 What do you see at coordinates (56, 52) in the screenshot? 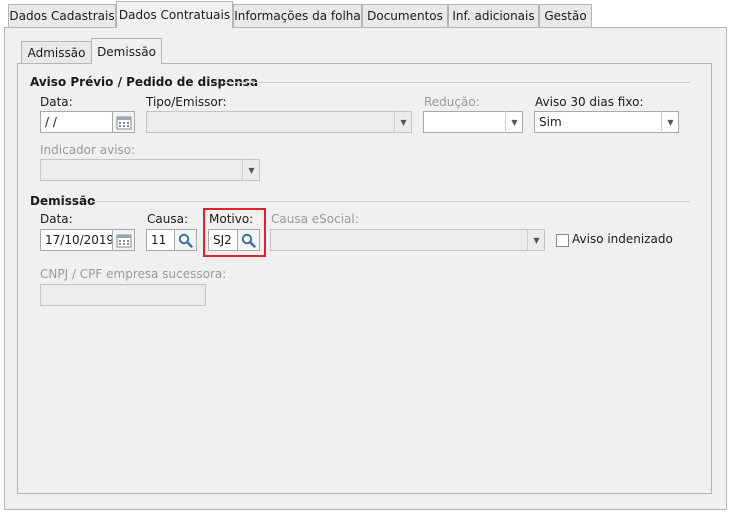
I see `subtab-admissao: Admissão` at bounding box center [56, 52].